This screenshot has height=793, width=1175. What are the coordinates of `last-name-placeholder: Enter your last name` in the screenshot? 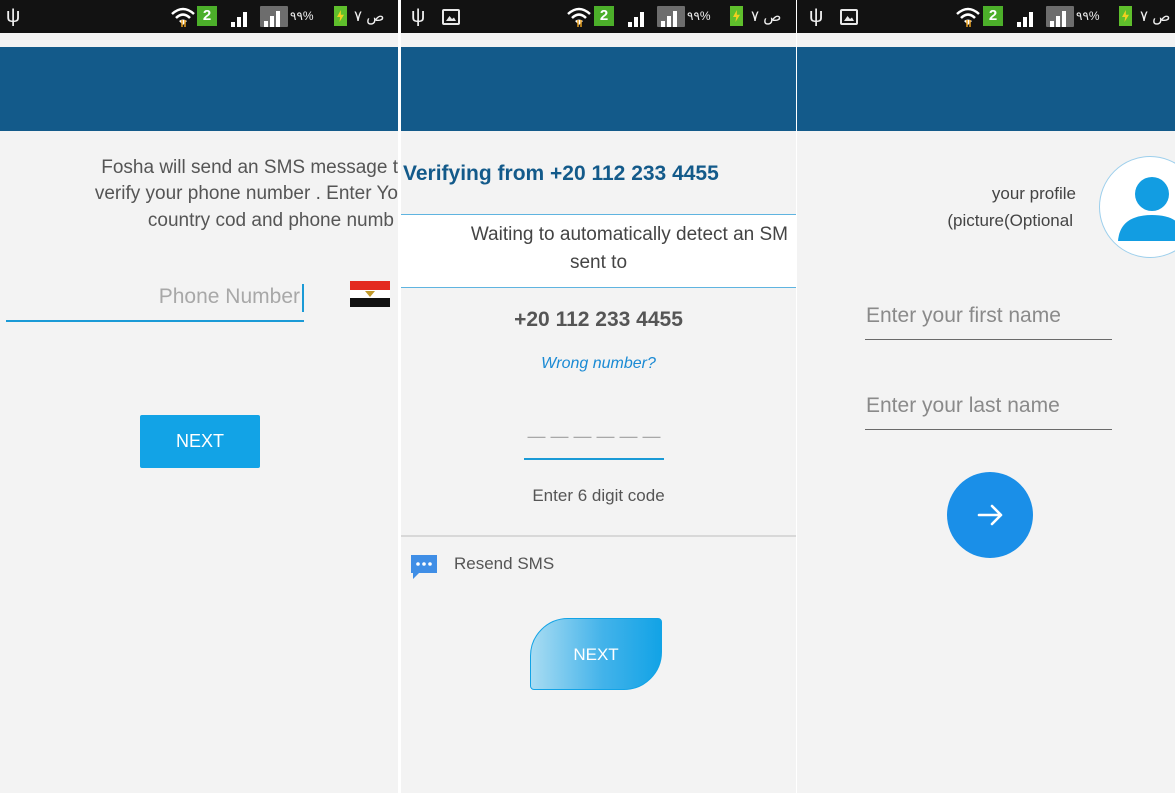 It's located at (963, 405).